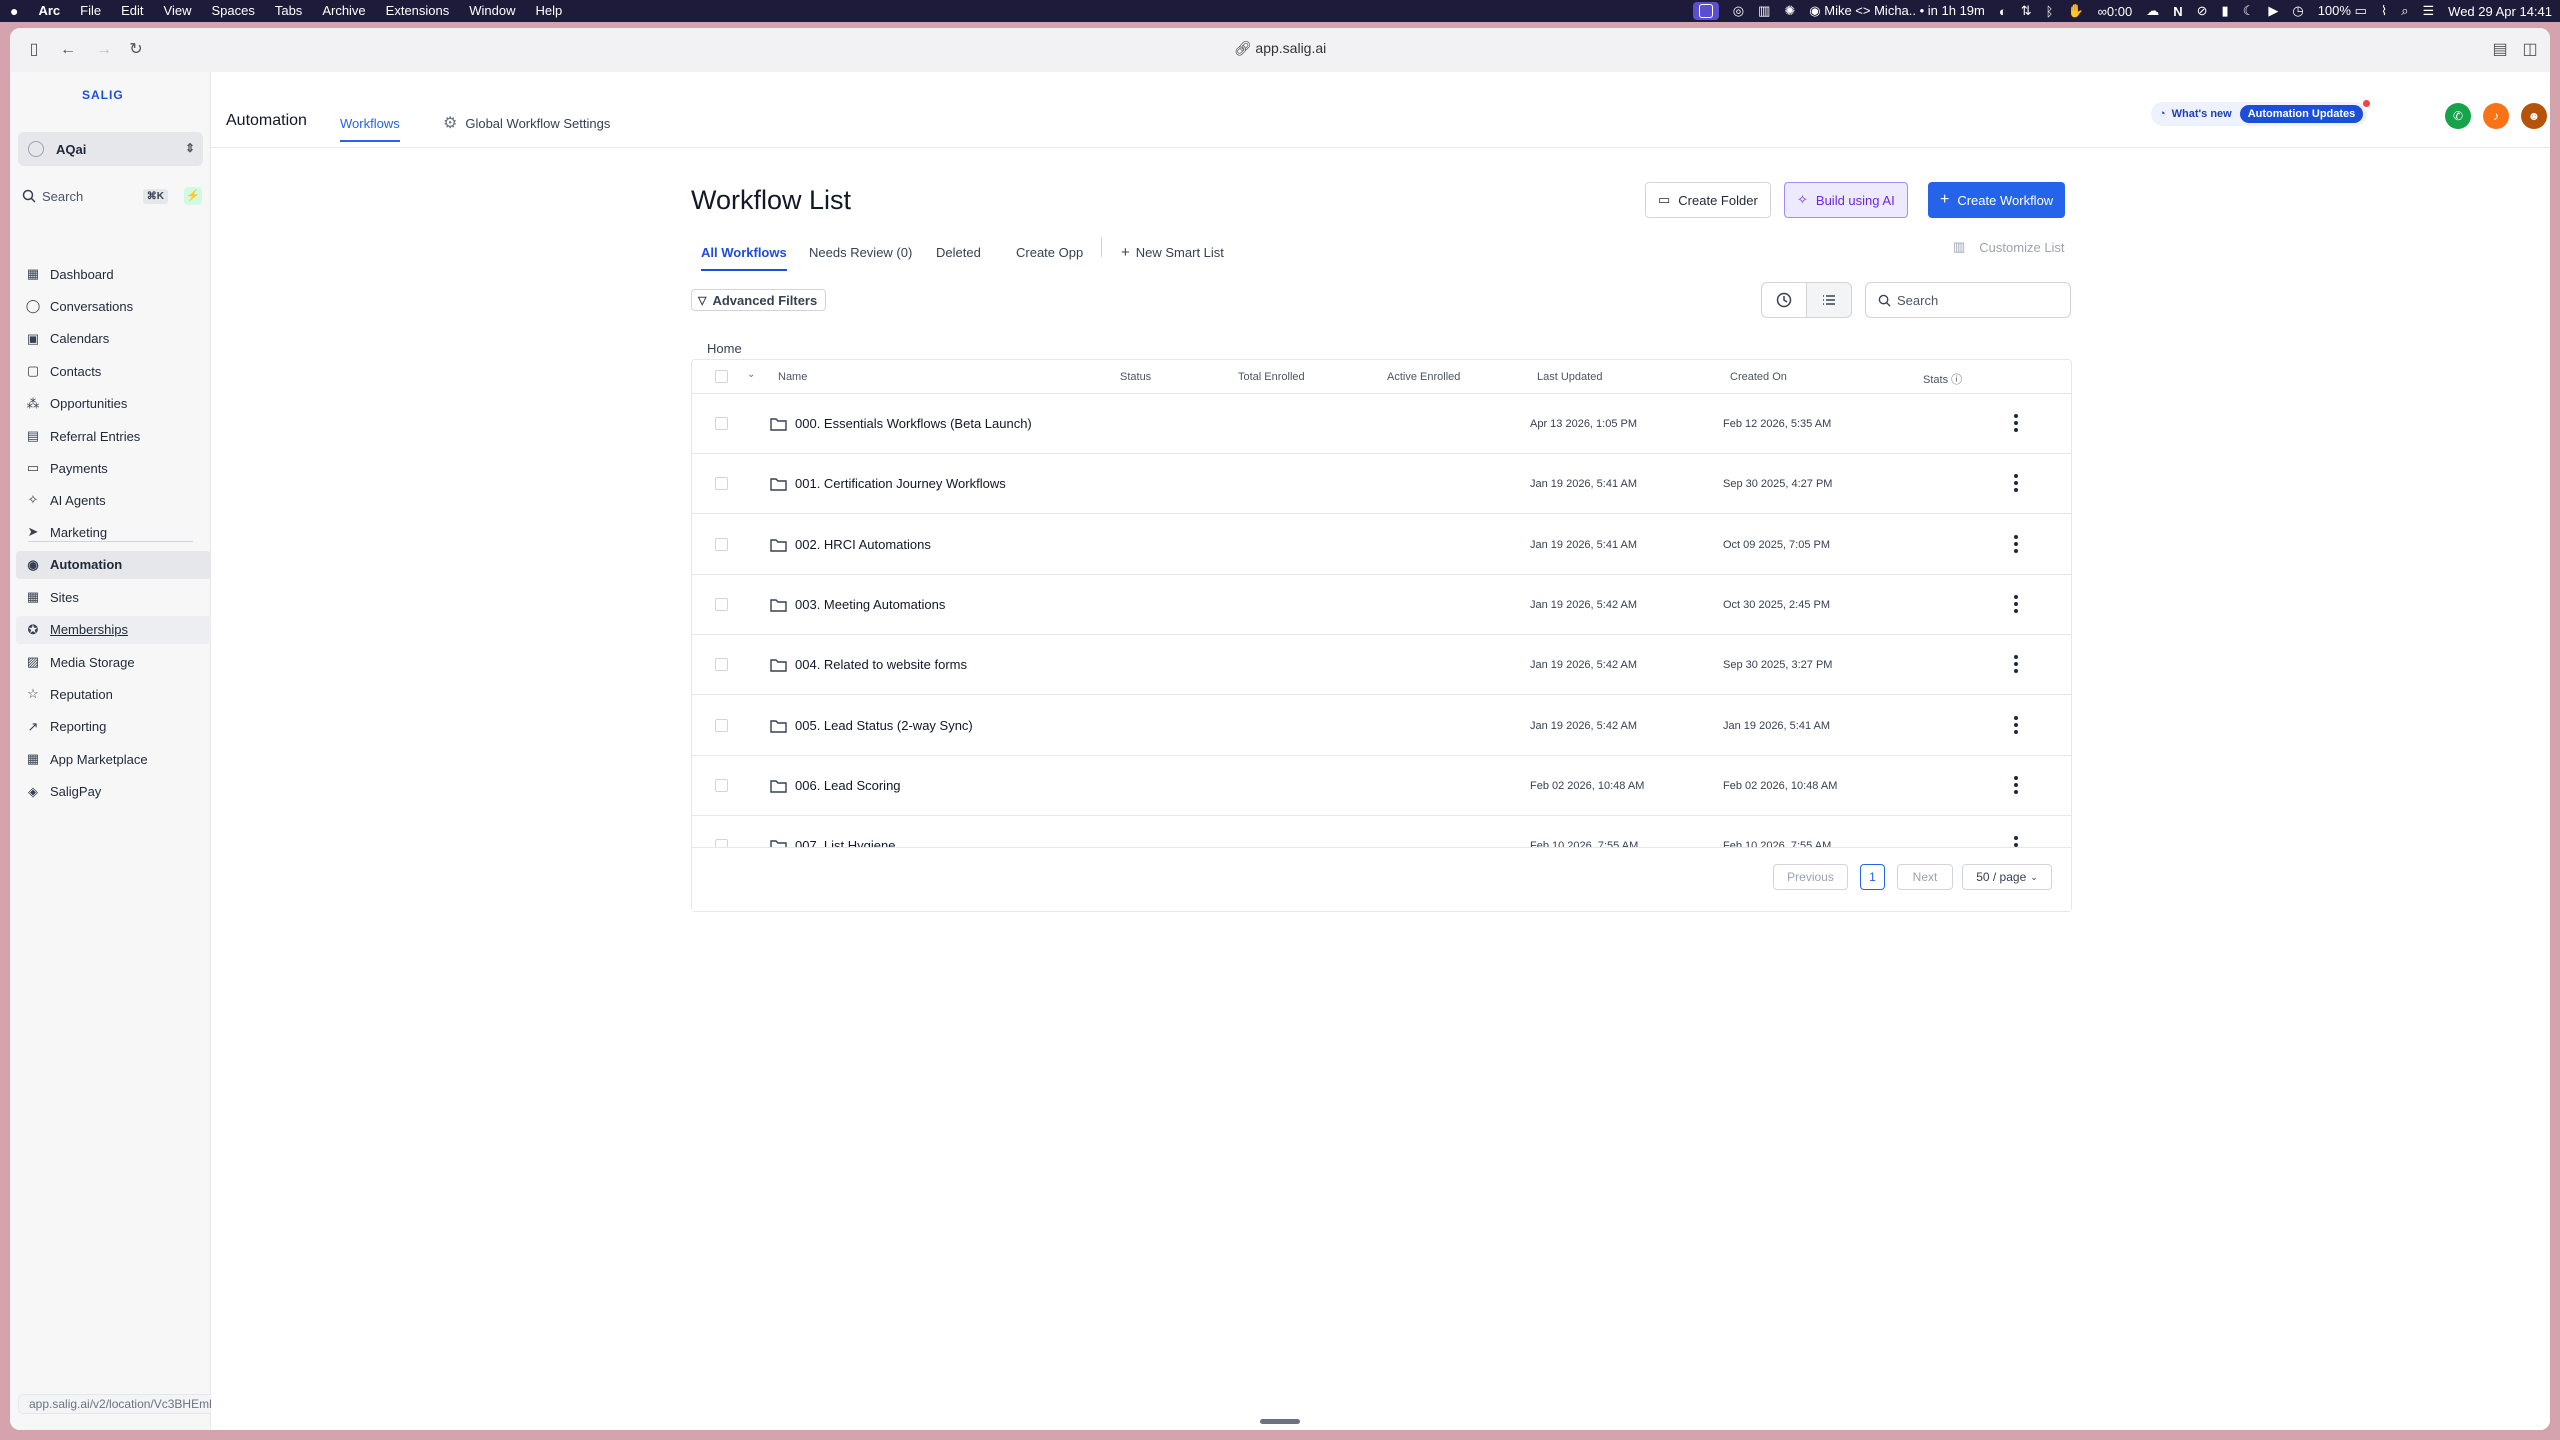  Describe the element at coordinates (113, 759) in the screenshot. I see `sidebar-item-app-marketplace: ▦ App Marketplace` at that location.